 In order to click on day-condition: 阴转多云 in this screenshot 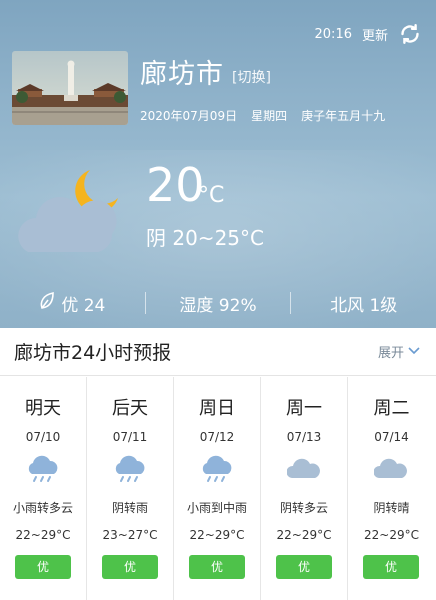, I will do `click(303, 508)`.